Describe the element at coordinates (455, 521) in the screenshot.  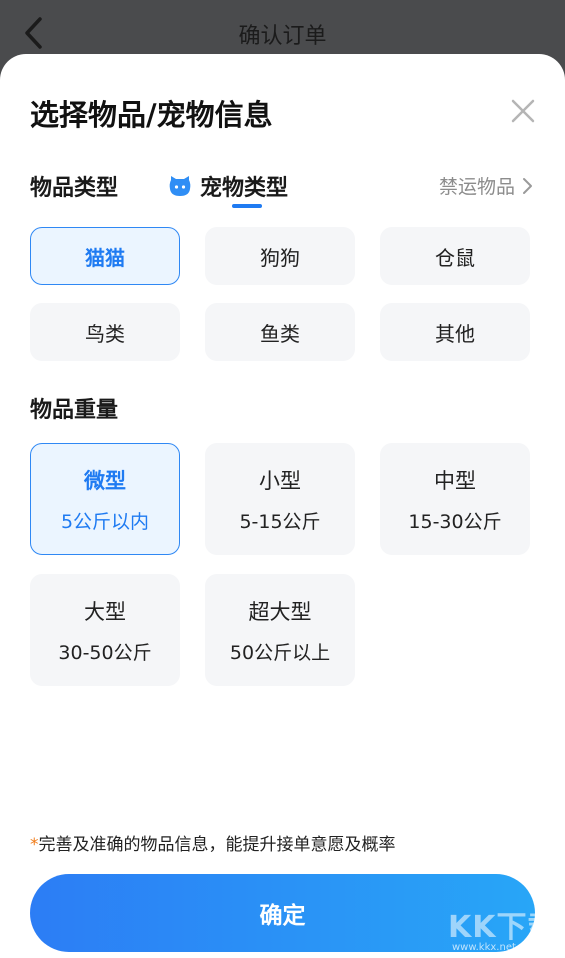
I see `weight-option-range: 15-30公斤` at that location.